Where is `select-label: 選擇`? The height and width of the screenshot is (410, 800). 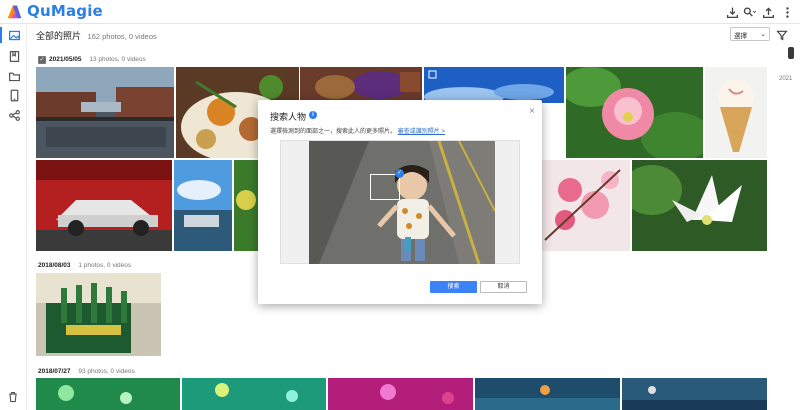 select-label: 選擇 is located at coordinates (740, 36).